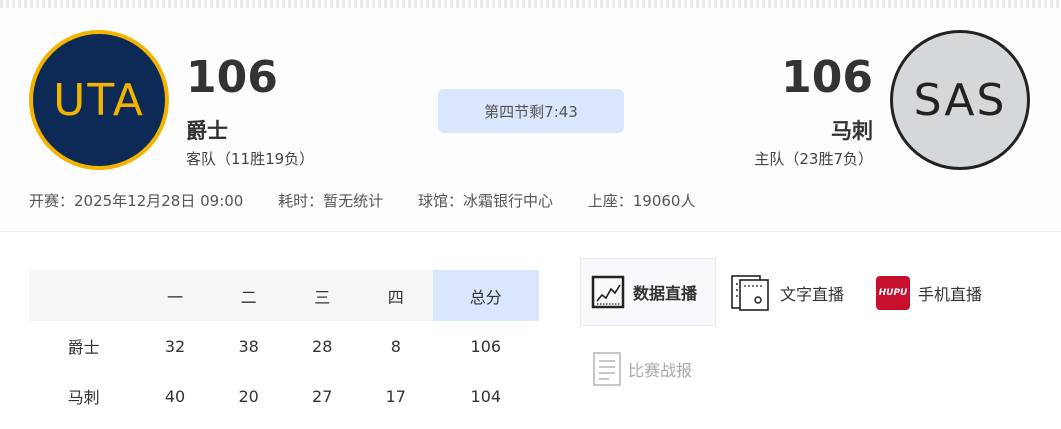  I want to click on tab-data-live: 数据直播, so click(648, 292).